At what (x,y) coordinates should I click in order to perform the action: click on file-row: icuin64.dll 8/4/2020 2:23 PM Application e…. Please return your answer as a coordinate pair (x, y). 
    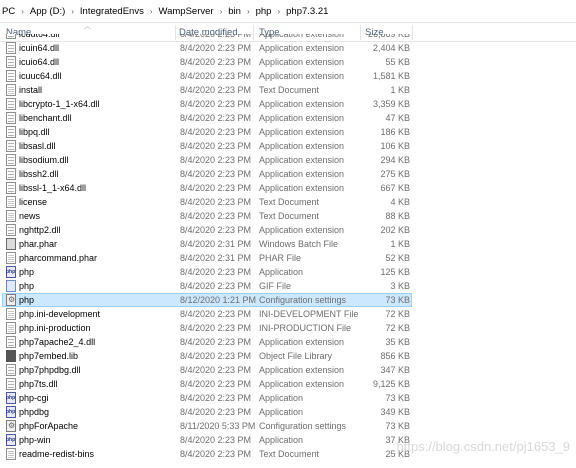
    Looking at the image, I should click on (288, 48).